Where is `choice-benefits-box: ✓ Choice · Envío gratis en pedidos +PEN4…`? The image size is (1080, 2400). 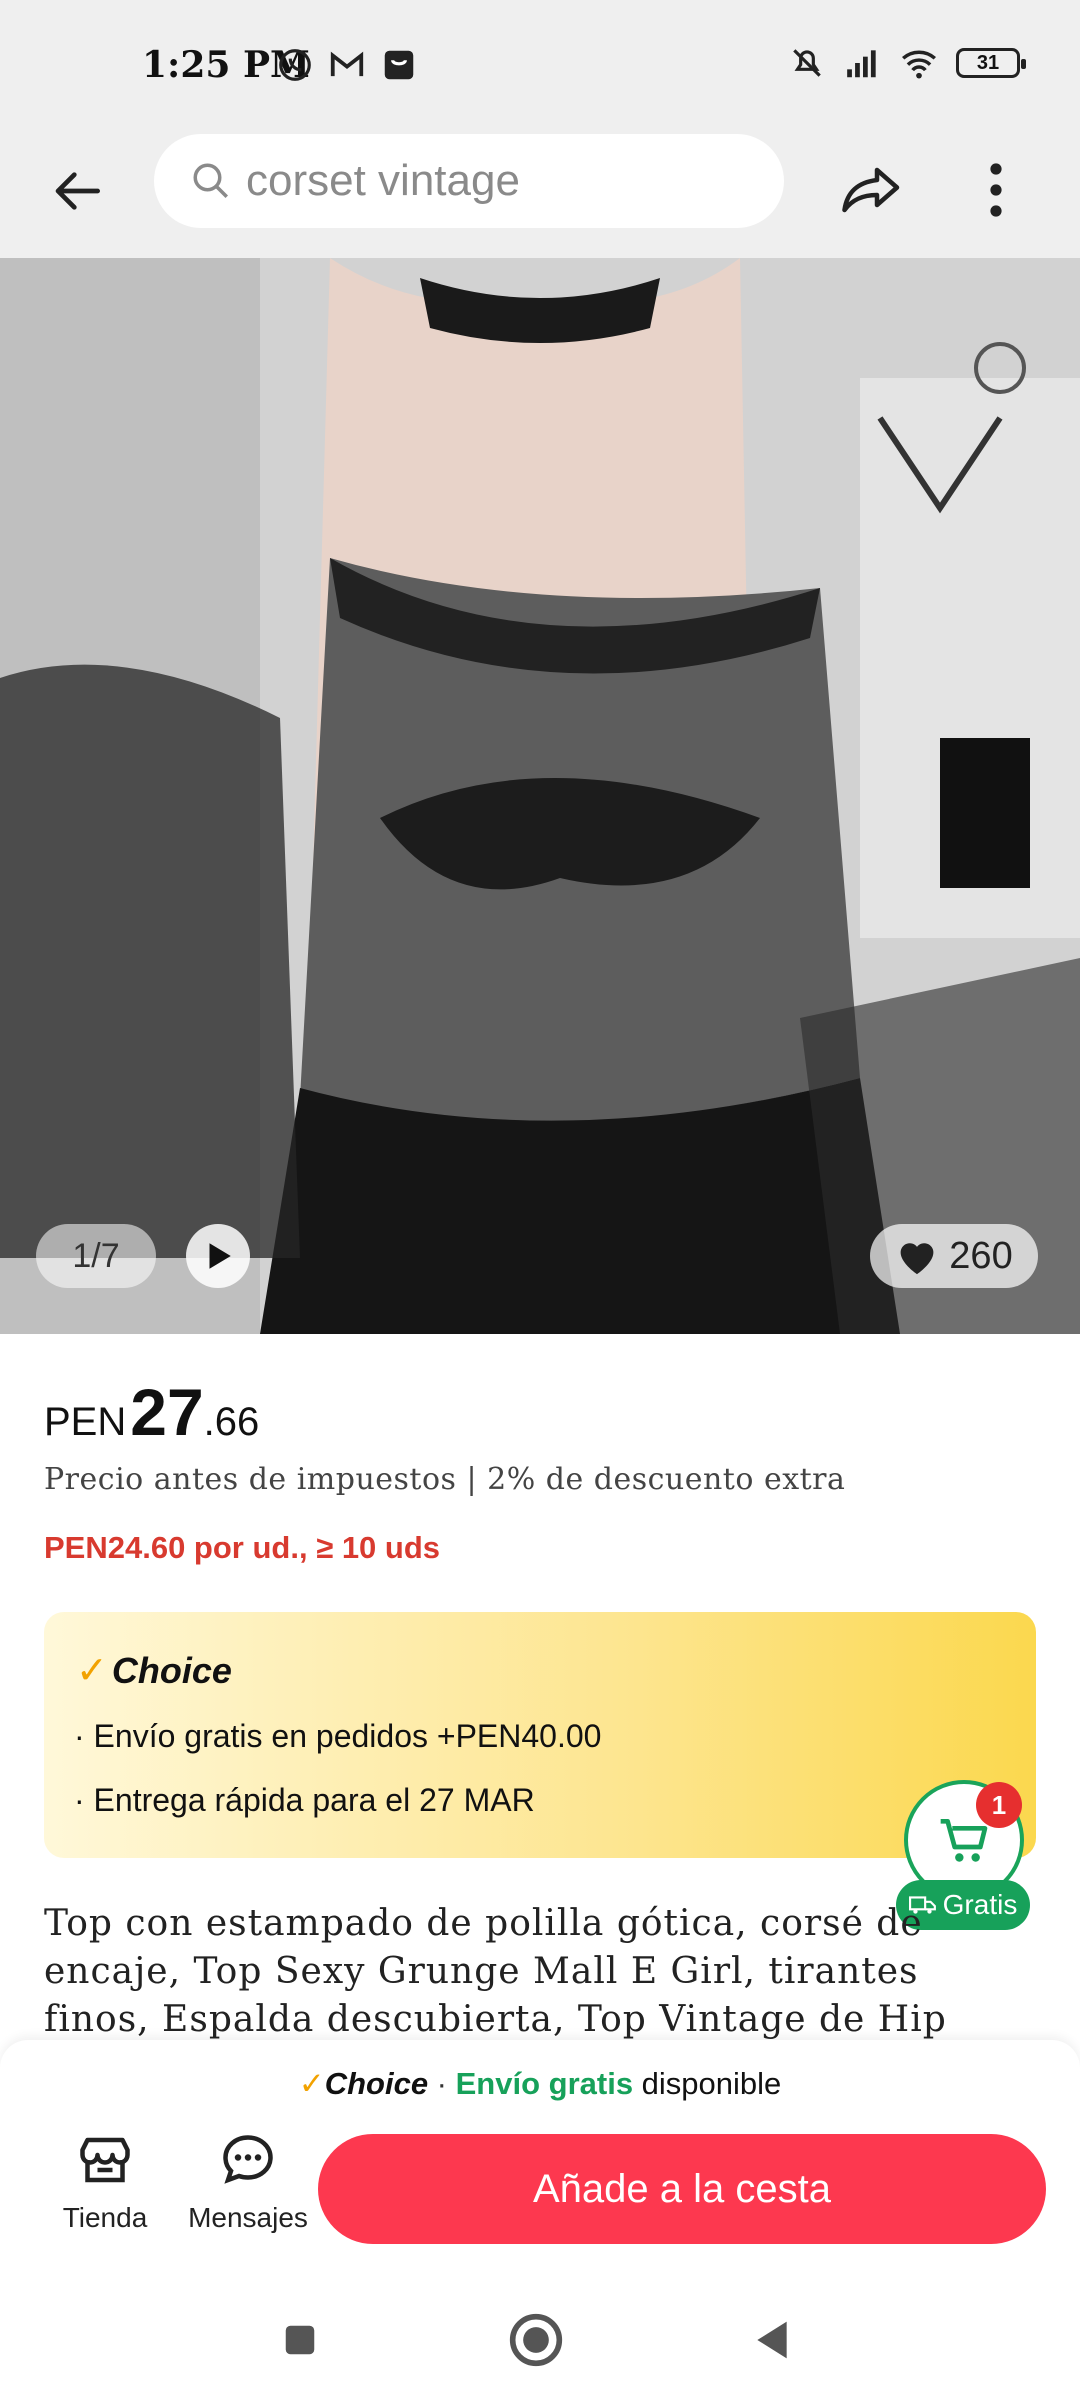
choice-benefits-box: ✓ Choice · Envío gratis en pedidos +PEN4… is located at coordinates (540, 1735).